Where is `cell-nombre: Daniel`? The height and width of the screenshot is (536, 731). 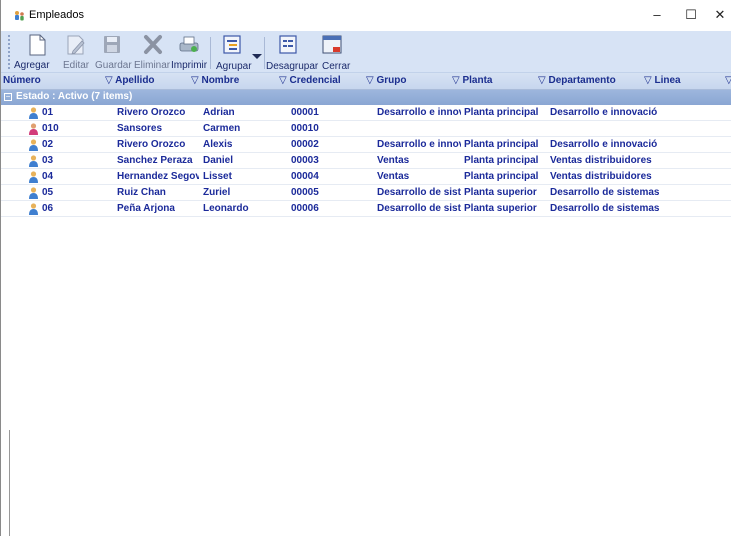
cell-nombre: Daniel is located at coordinates (218, 160).